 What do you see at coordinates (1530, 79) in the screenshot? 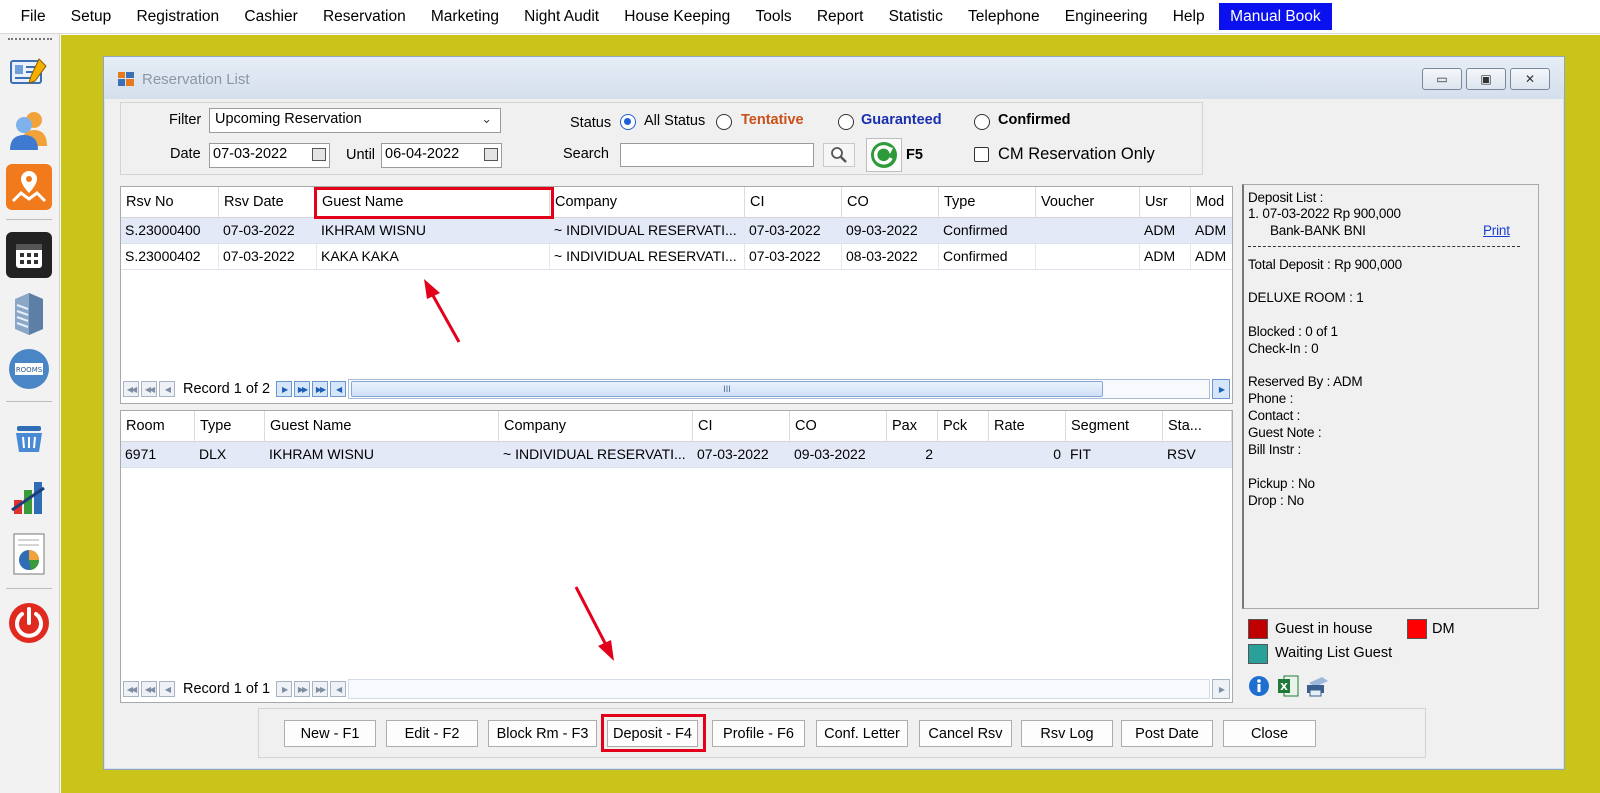
I see `close-window-button: ✕` at bounding box center [1530, 79].